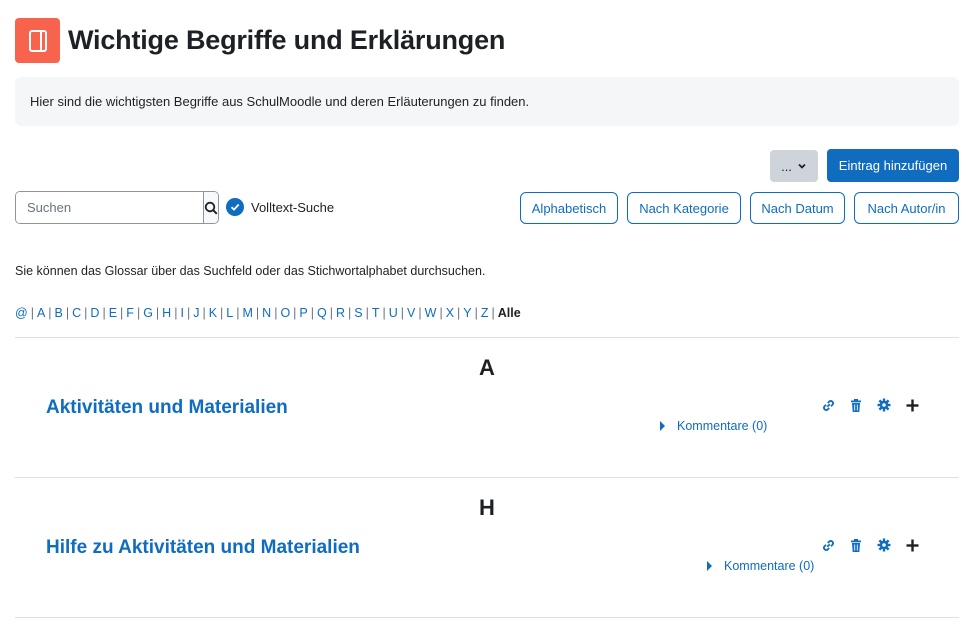 The width and height of the screenshot is (966, 626). I want to click on tab-by-date: Nach Datum, so click(797, 208).